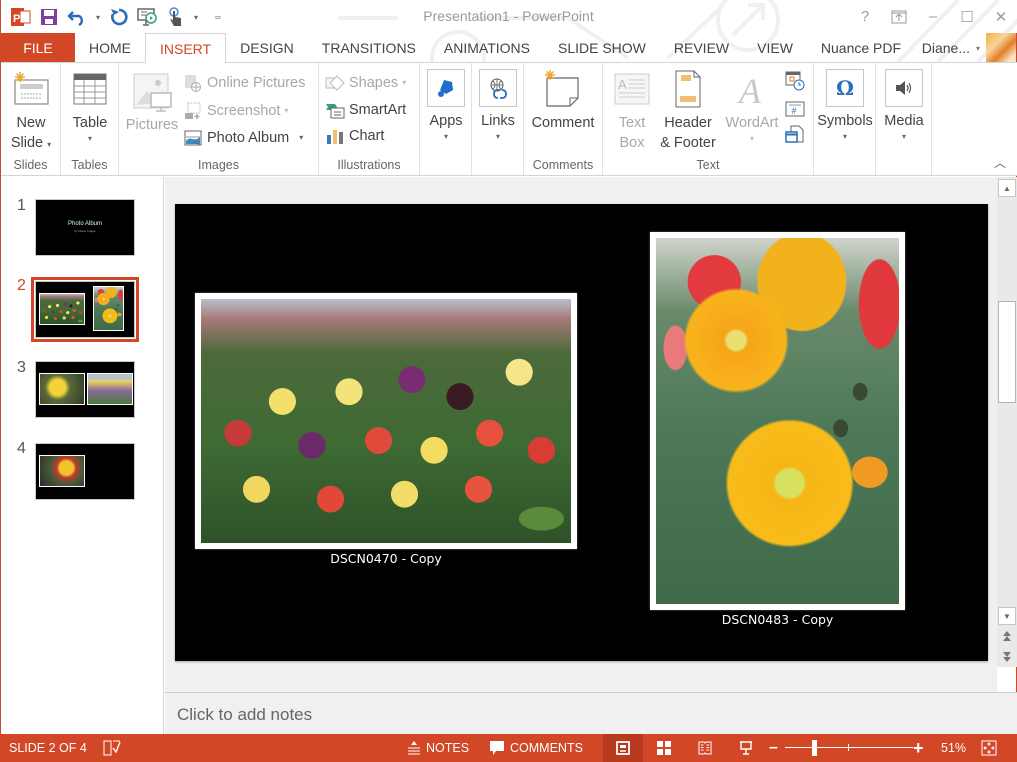  I want to click on shapes-button: Shapes ▾, so click(365, 83).